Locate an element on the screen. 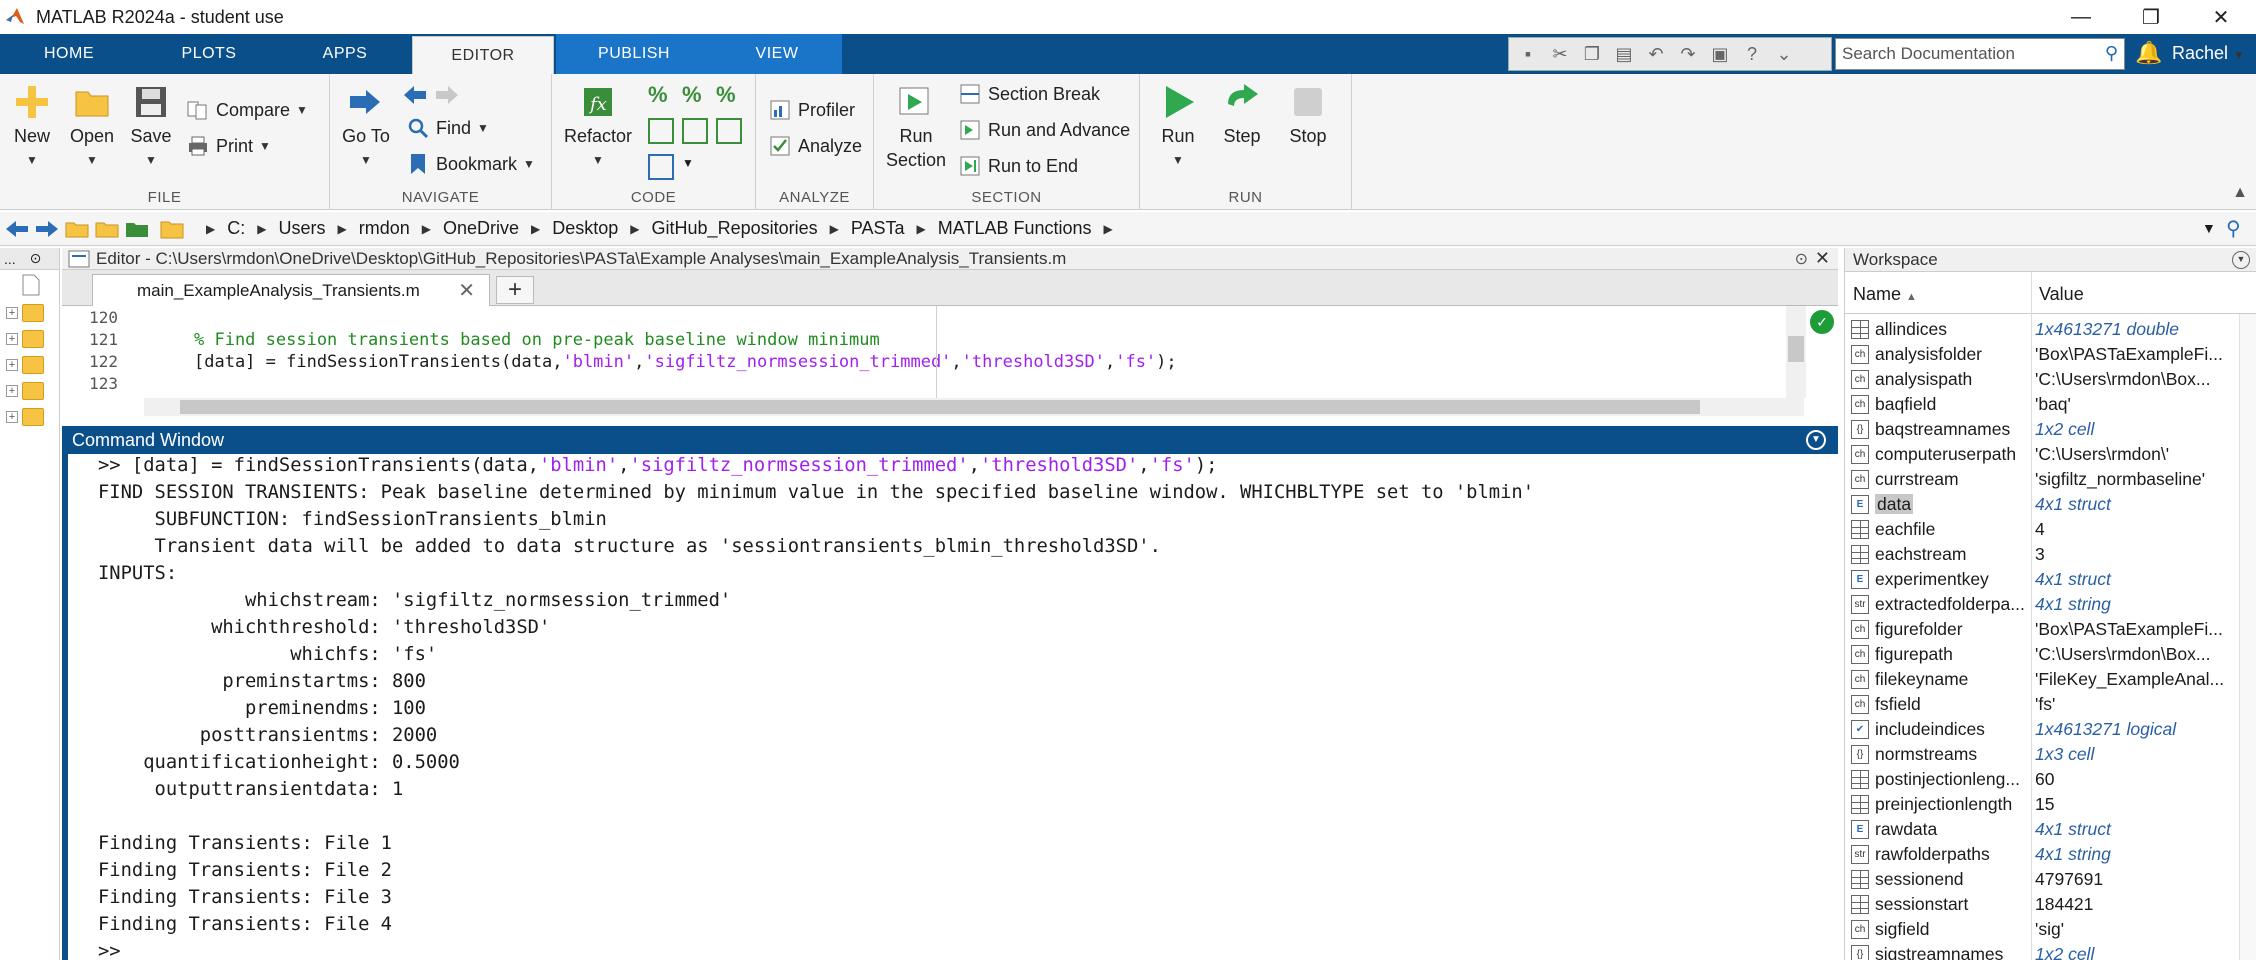  save-icon: ▪ is located at coordinates (1528, 54).